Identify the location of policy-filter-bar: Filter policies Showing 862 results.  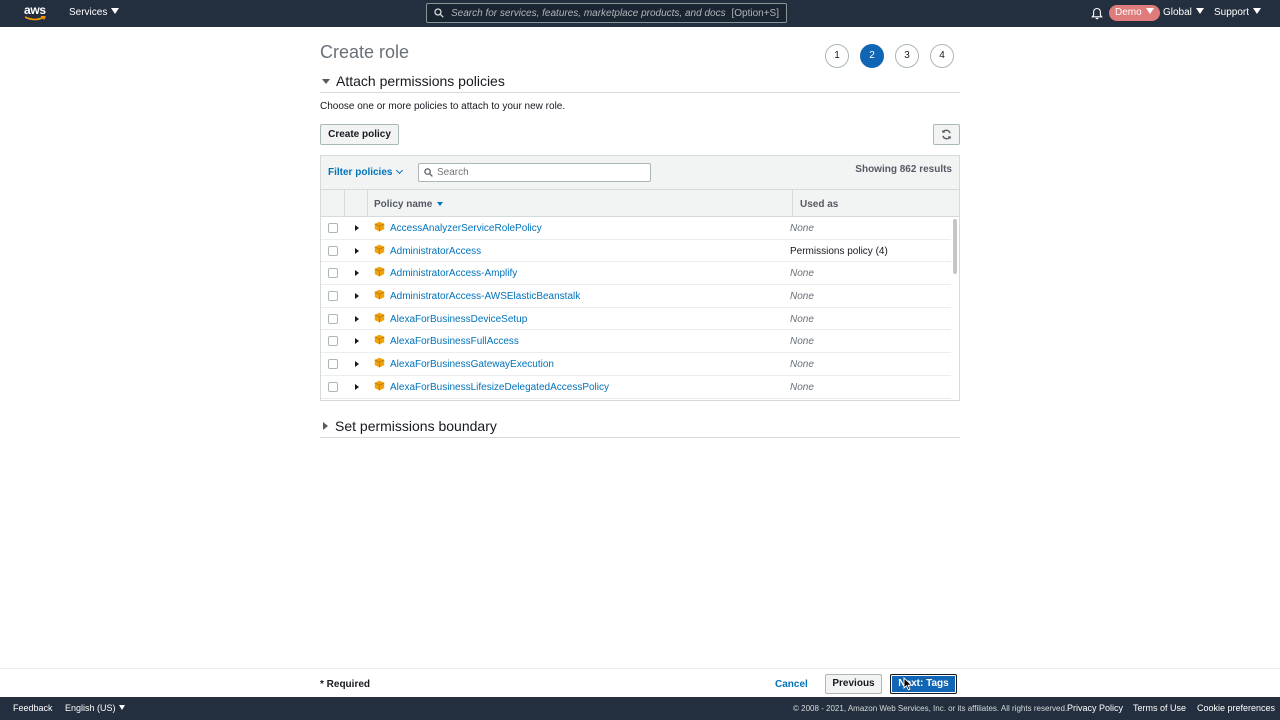
(640, 172).